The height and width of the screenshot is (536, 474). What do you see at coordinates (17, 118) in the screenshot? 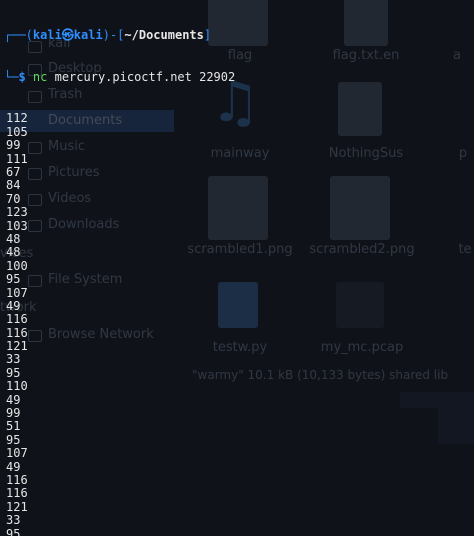
I see `output-line: 112` at bounding box center [17, 118].